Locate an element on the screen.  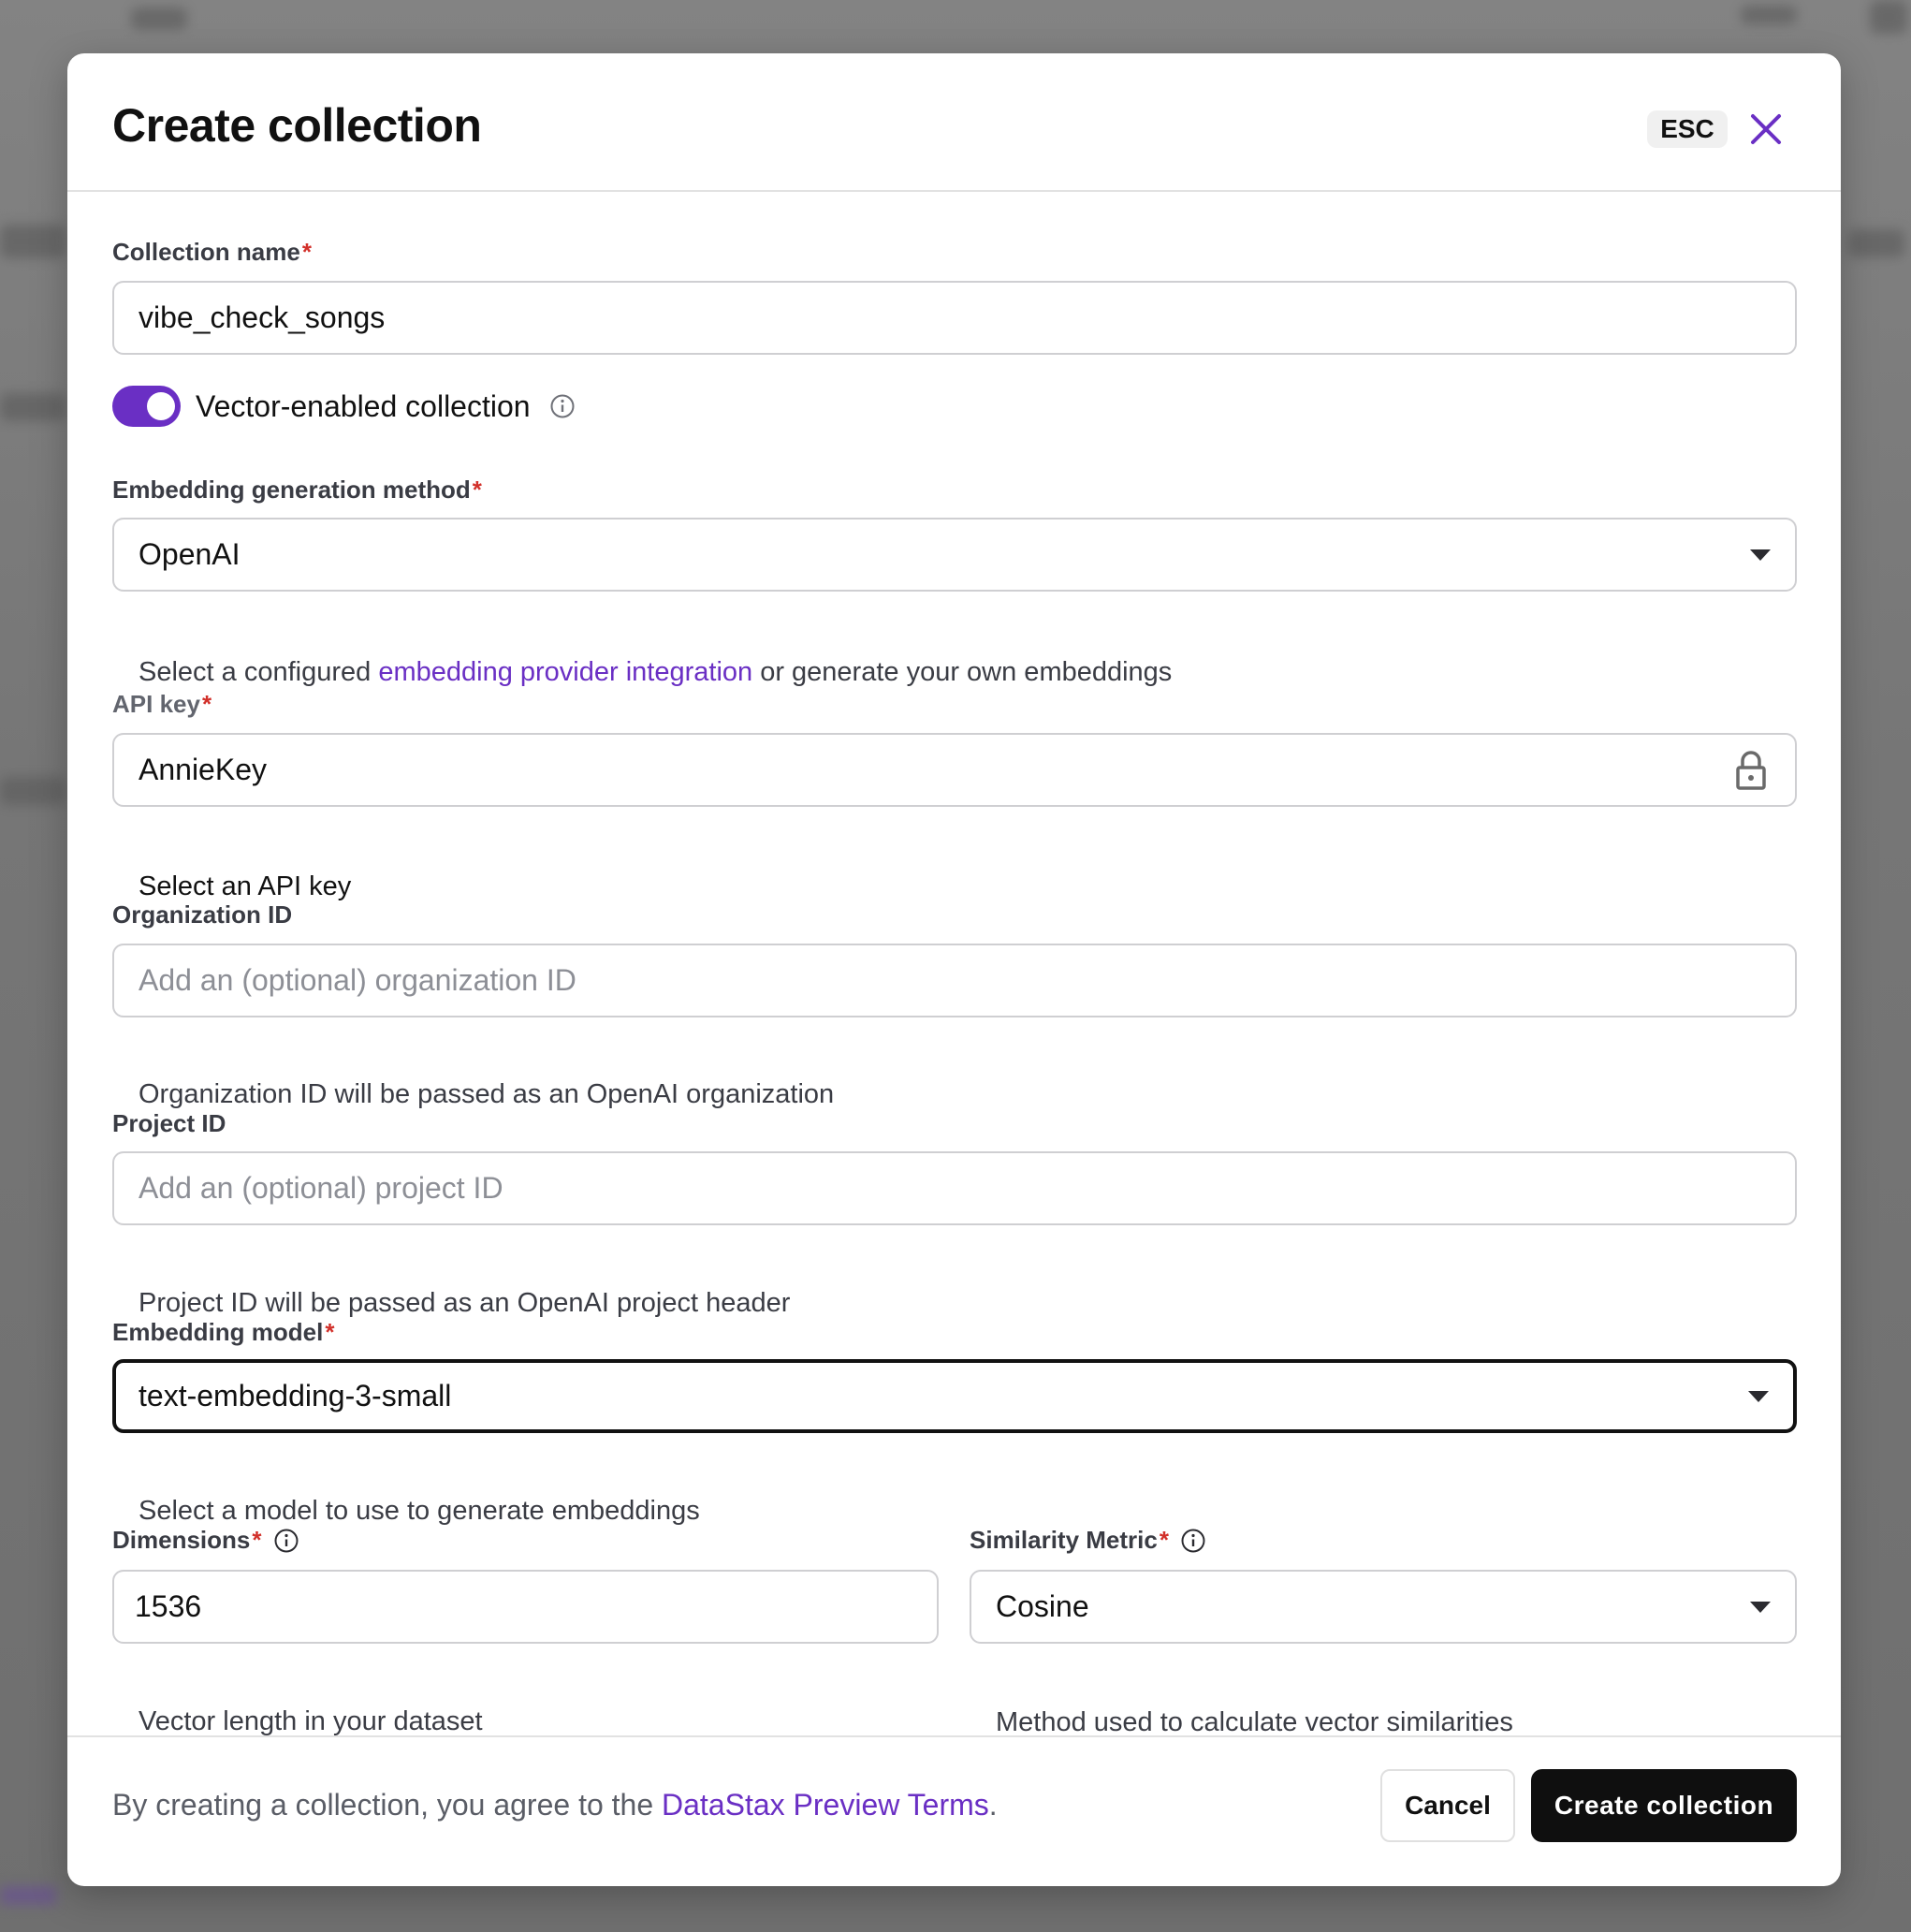
cancel-button: Cancel is located at coordinates (1447, 1805).